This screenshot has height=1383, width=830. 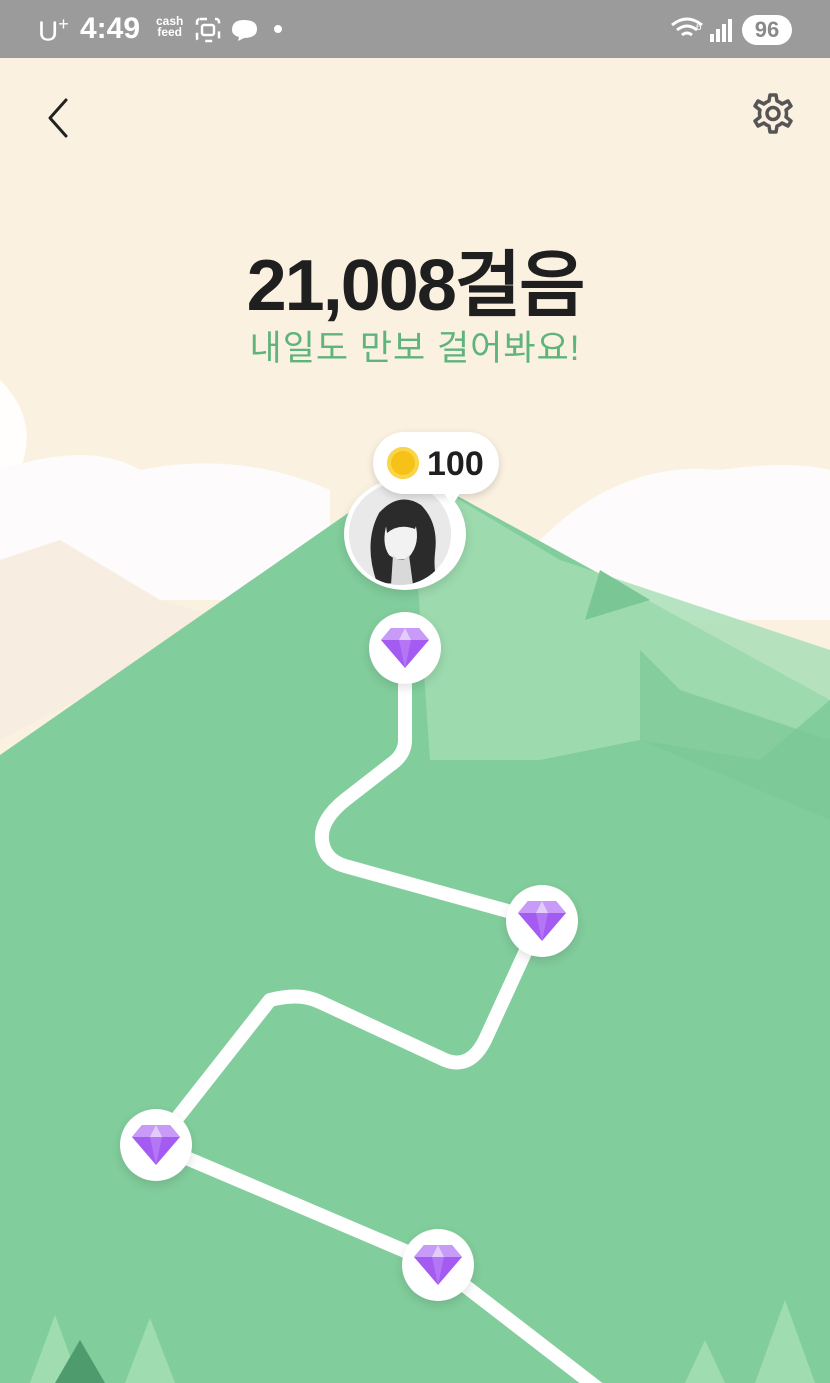 I want to click on encouragement-message: 내일도 만보 걸어봐요!, so click(x=415, y=348).